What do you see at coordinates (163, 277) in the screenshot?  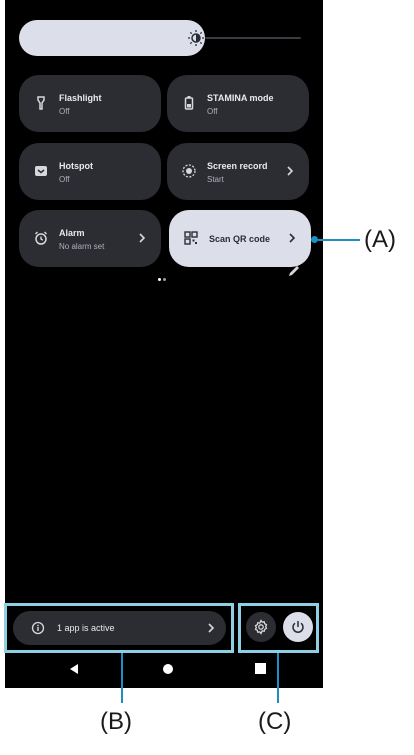 I see `page-indicator` at bounding box center [163, 277].